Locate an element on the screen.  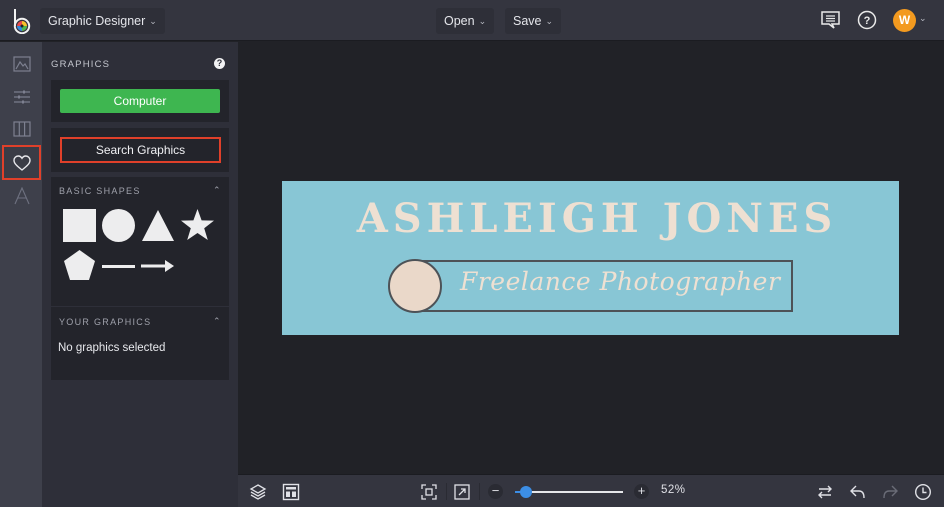
fit-to-screen-icon is located at coordinates (429, 492).